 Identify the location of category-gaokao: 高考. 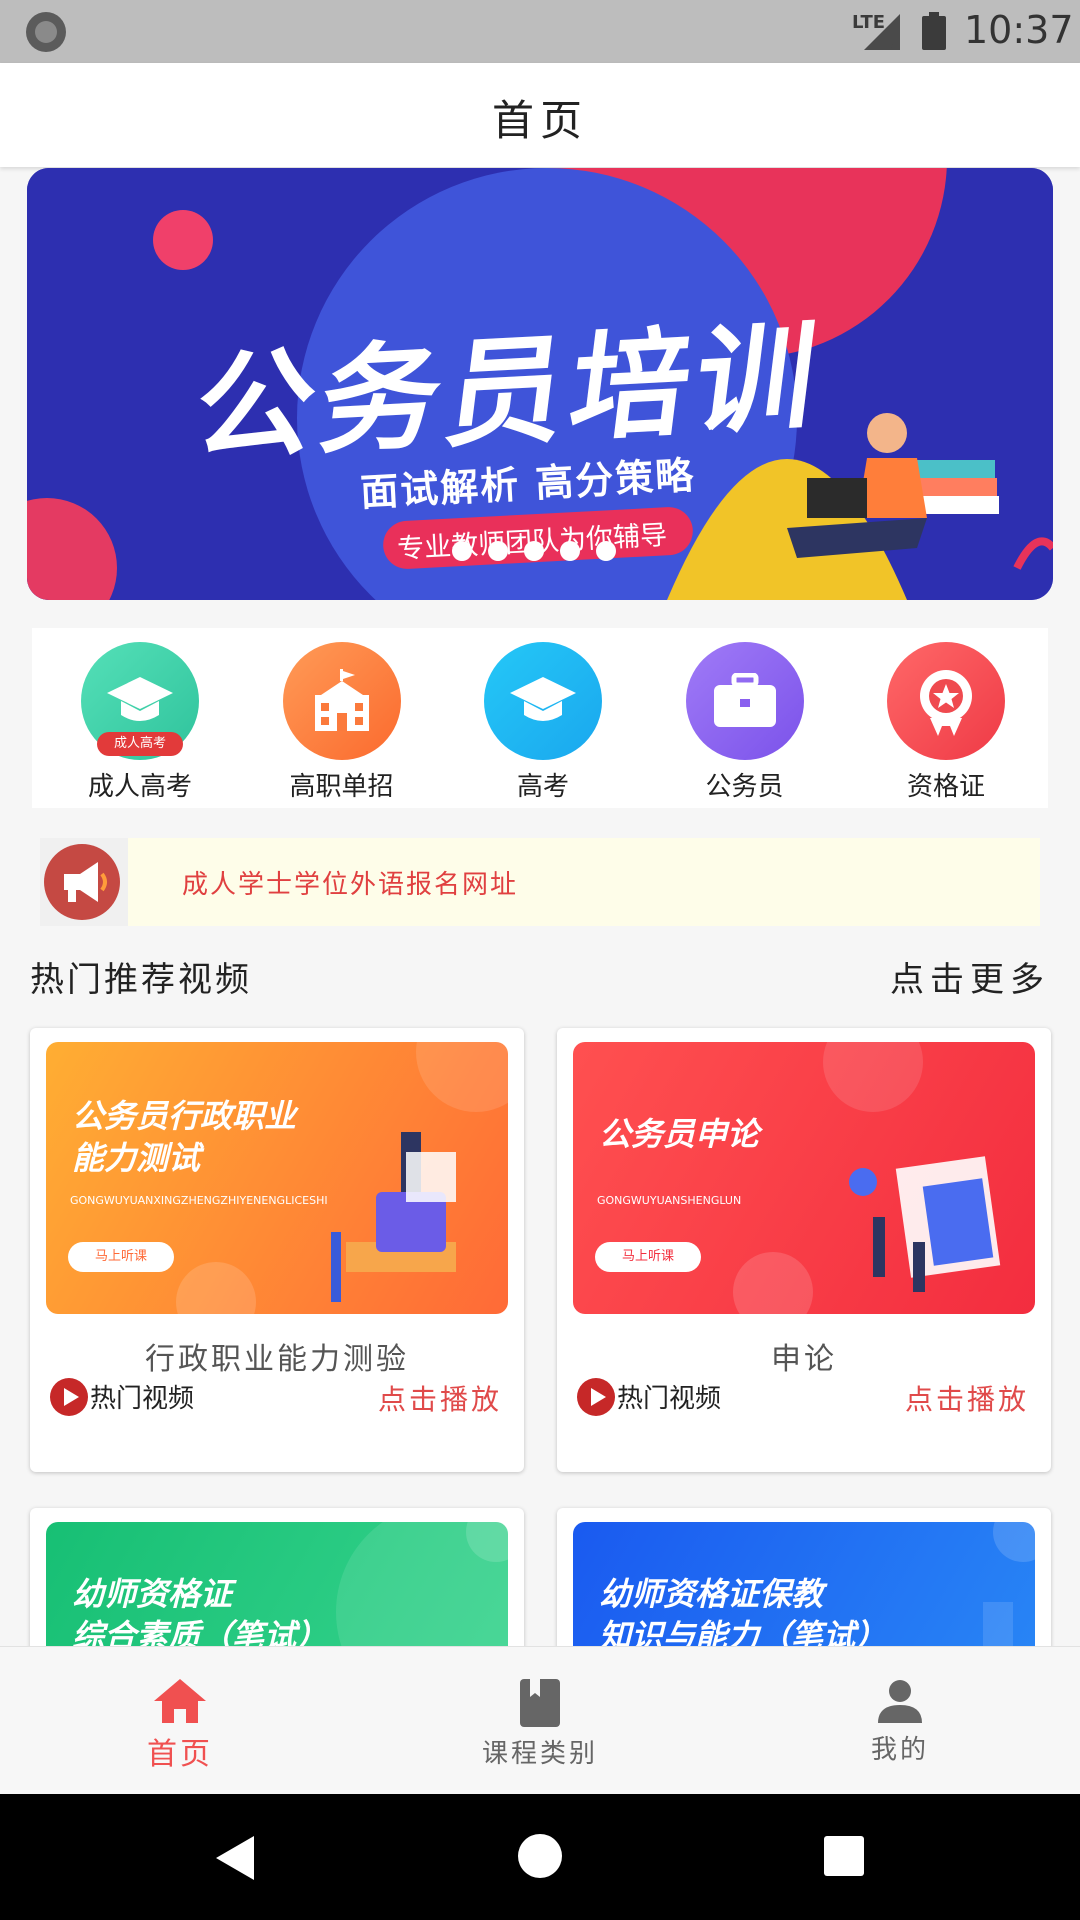
(543, 725).